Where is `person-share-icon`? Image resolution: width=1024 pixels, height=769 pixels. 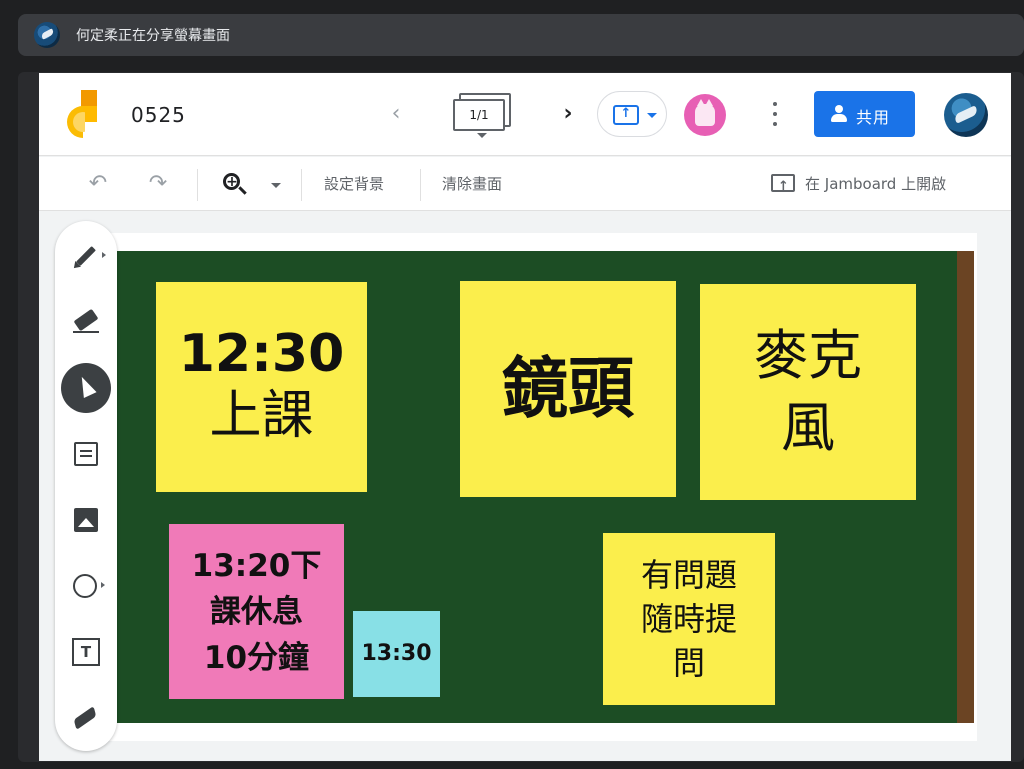
person-share-icon is located at coordinates (839, 114).